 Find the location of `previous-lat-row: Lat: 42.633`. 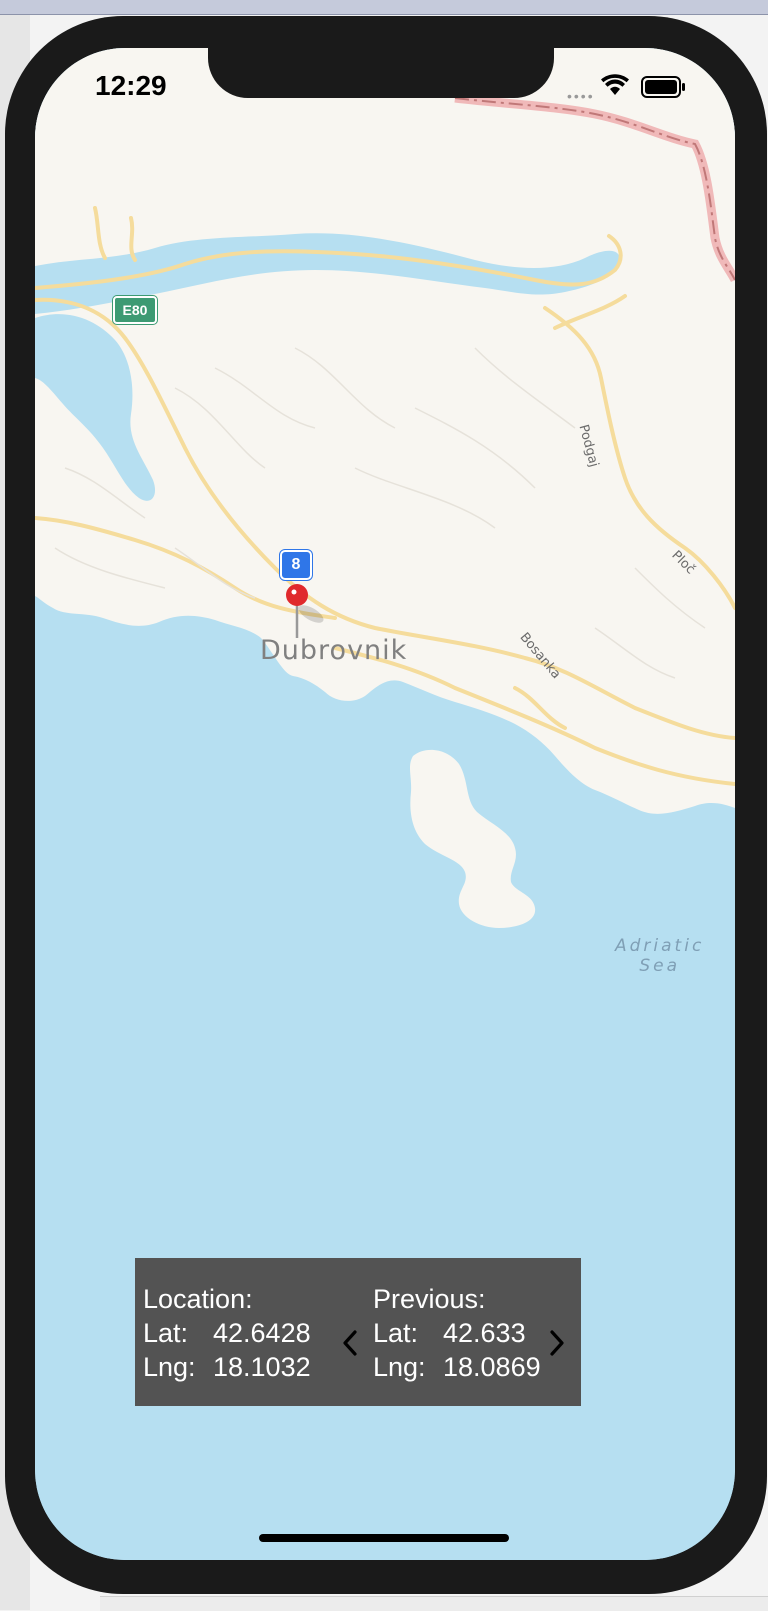

previous-lat-row: Lat: 42.633 is located at coordinates (457, 1333).